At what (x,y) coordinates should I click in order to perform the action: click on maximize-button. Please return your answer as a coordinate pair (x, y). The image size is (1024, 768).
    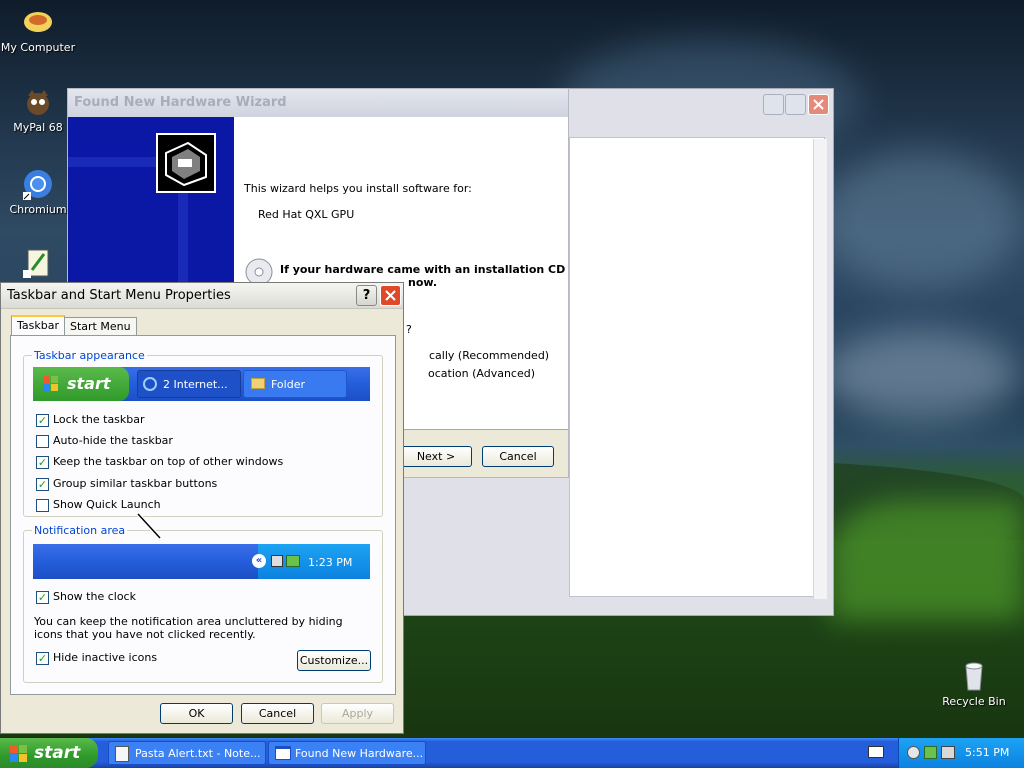
    Looking at the image, I should click on (795, 104).